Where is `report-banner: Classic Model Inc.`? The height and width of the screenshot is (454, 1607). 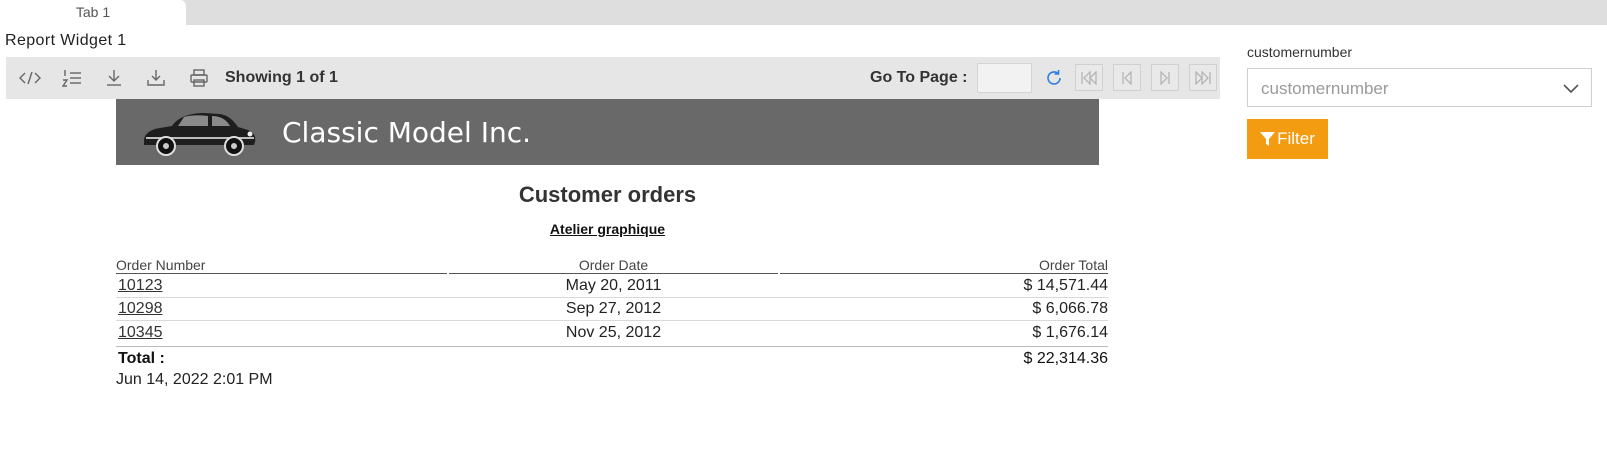
report-banner: Classic Model Inc. is located at coordinates (607, 132).